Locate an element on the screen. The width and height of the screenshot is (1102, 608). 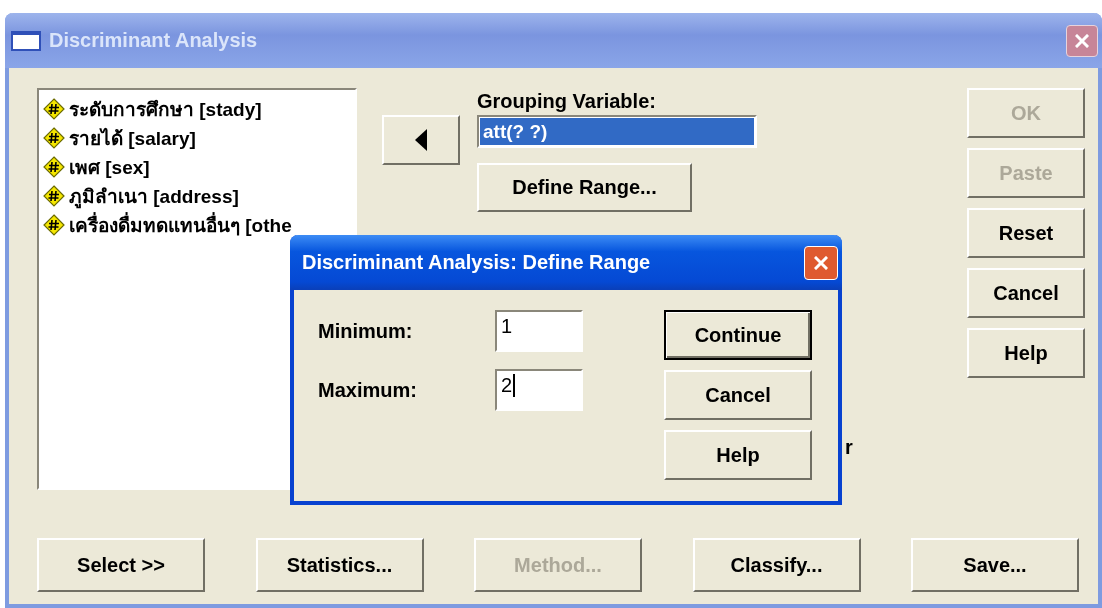
variable-item: เครื่องดื่มทดแทนอื่นๆ [othe is located at coordinates (180, 224).